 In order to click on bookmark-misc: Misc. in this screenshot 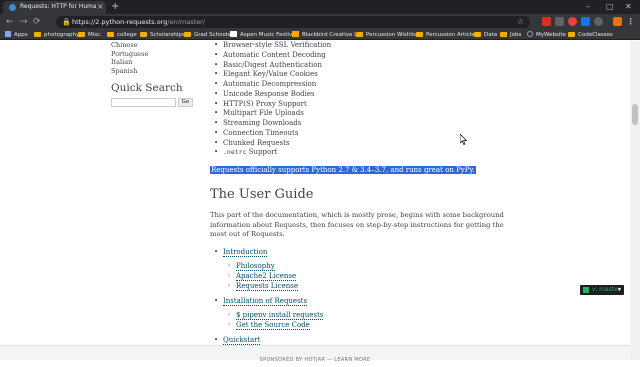, I will do `click(90, 35)`.